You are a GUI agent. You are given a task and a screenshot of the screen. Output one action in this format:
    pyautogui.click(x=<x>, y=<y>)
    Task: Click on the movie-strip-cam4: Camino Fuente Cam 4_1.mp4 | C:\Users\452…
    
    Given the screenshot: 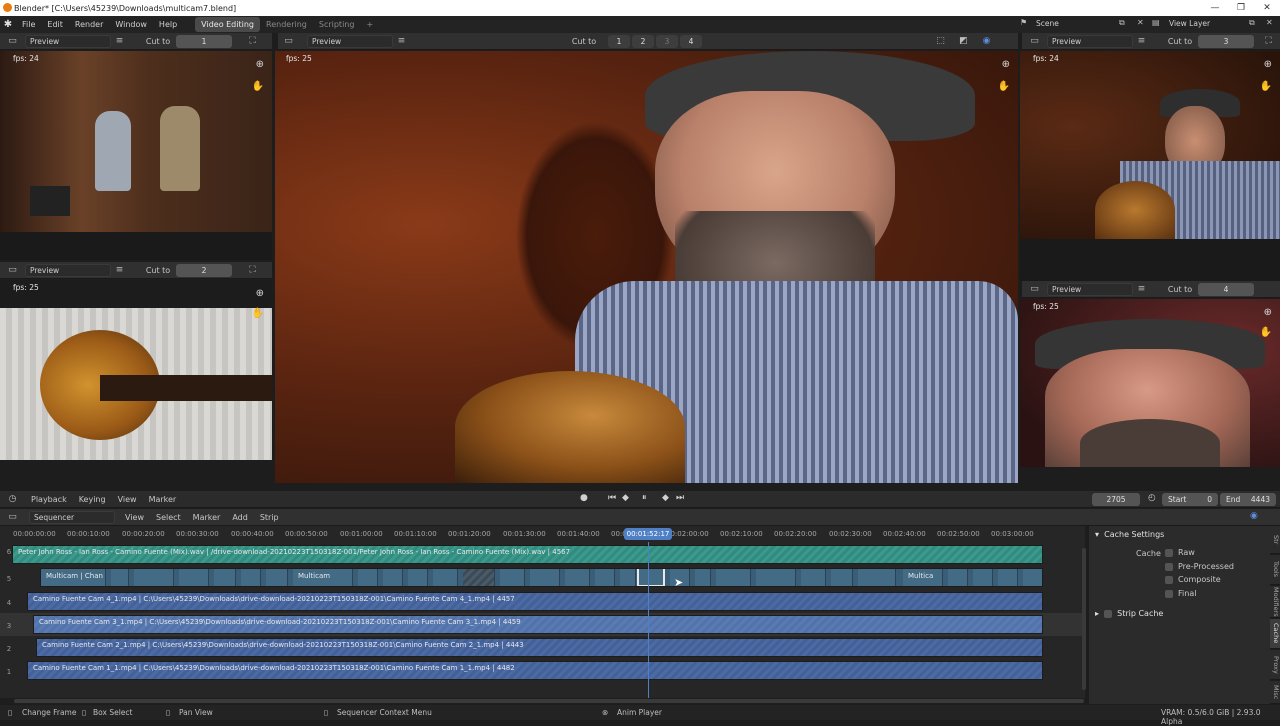 What is the action you would take?
    pyautogui.click(x=535, y=601)
    